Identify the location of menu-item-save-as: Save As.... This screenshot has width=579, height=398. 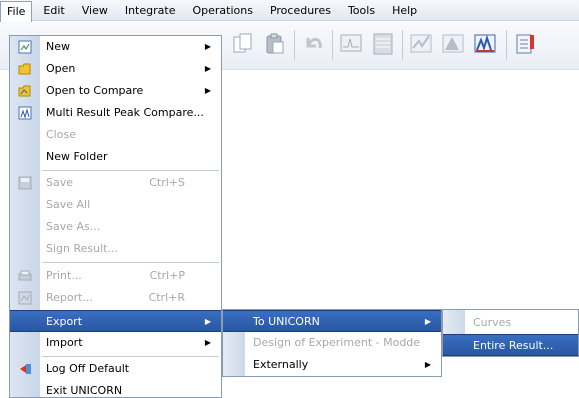
(115, 227).